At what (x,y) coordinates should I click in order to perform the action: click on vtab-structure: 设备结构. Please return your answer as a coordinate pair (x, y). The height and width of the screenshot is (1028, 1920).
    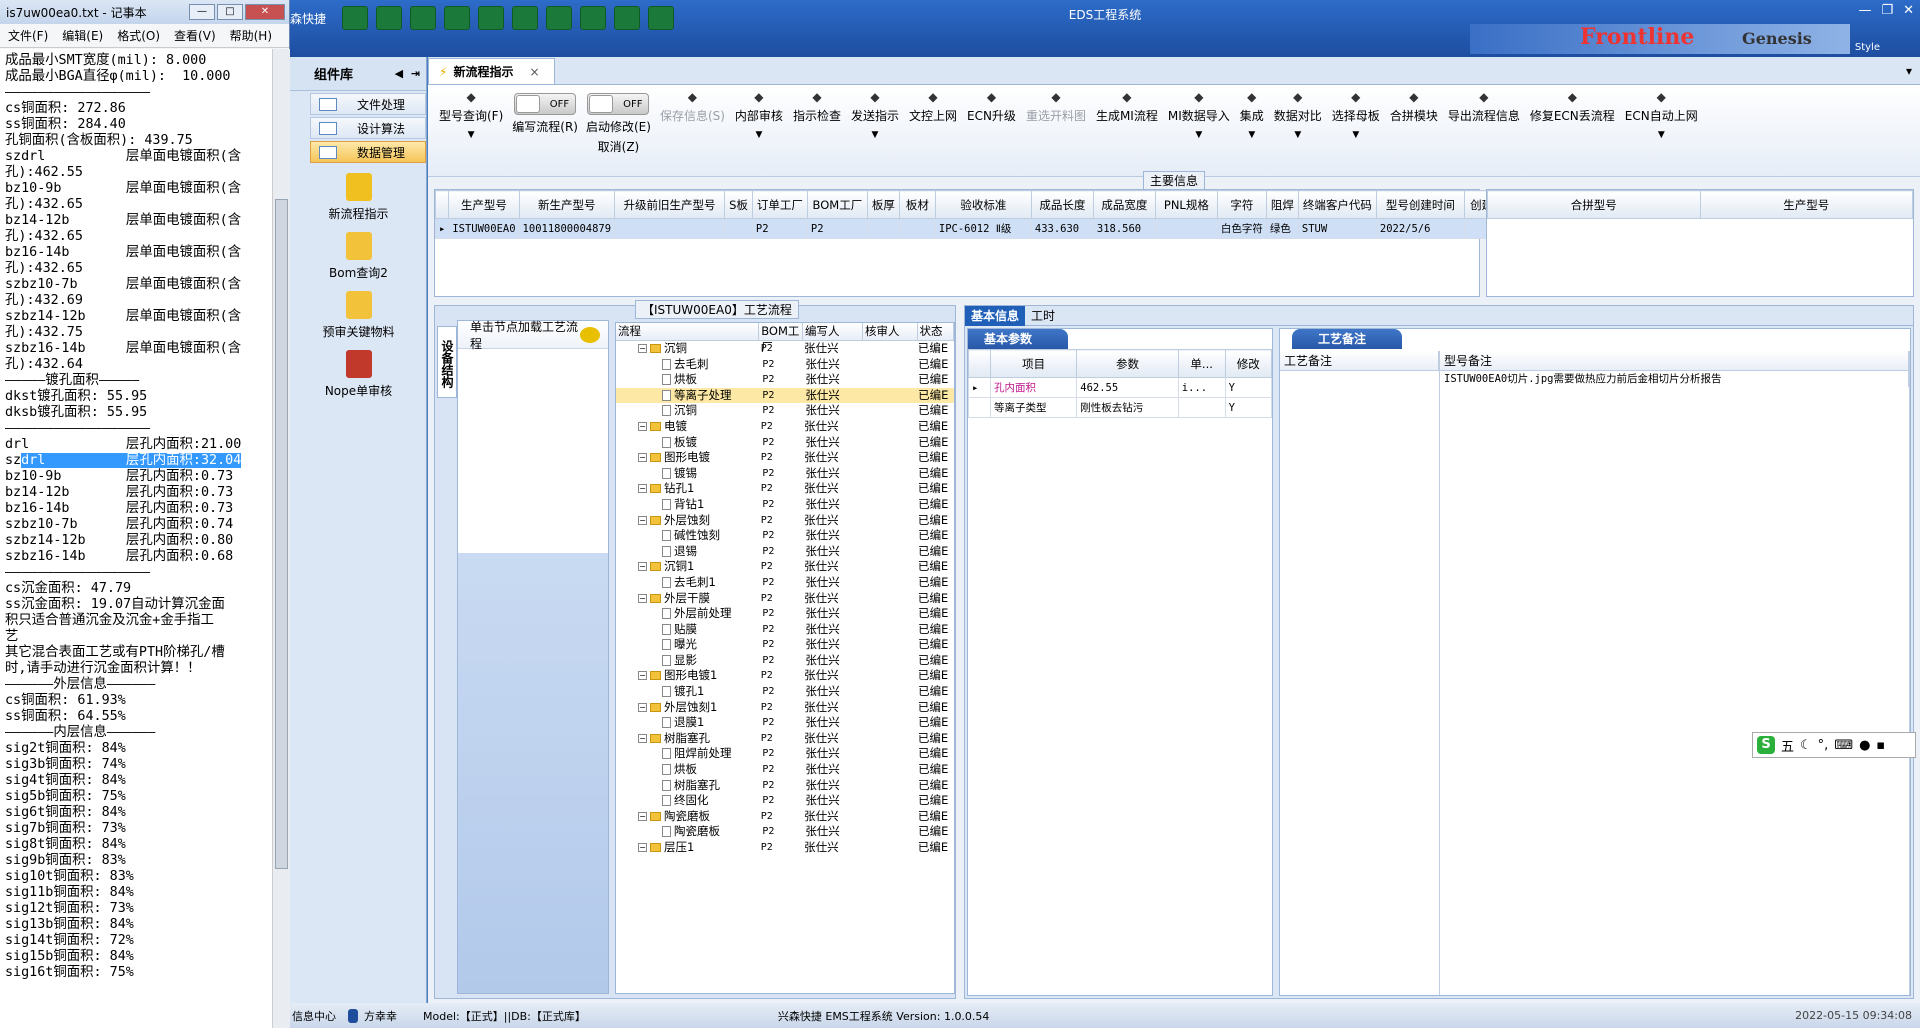
    Looking at the image, I should click on (447, 362).